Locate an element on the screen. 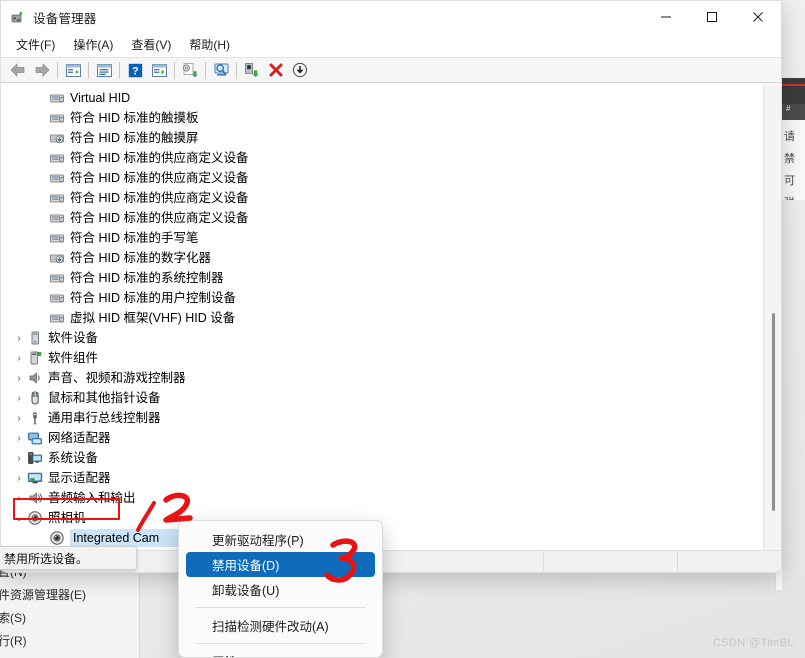 This screenshot has height=658, width=805. tree-item: 符合 HID 标准的数字化器 is located at coordinates (382, 258).